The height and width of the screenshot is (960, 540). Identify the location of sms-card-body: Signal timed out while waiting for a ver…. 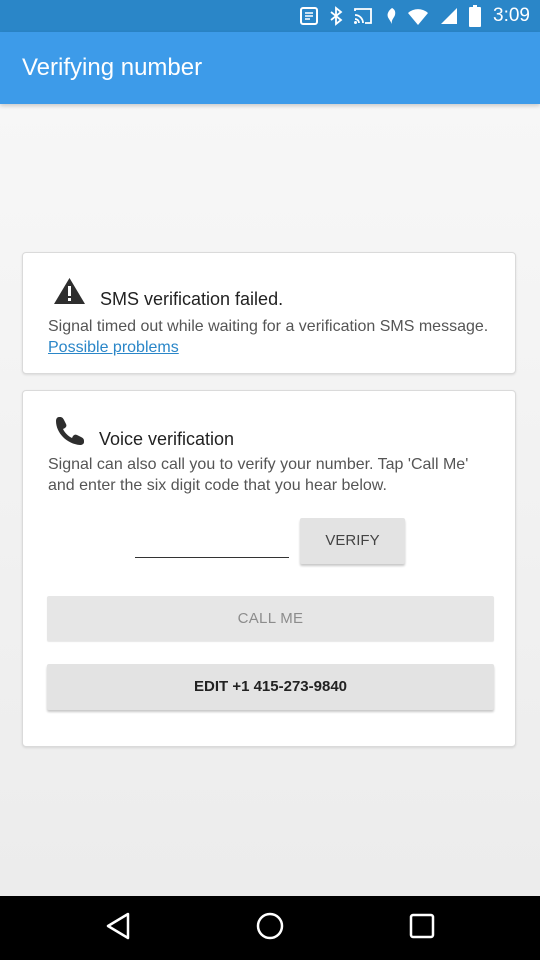
(270, 337).